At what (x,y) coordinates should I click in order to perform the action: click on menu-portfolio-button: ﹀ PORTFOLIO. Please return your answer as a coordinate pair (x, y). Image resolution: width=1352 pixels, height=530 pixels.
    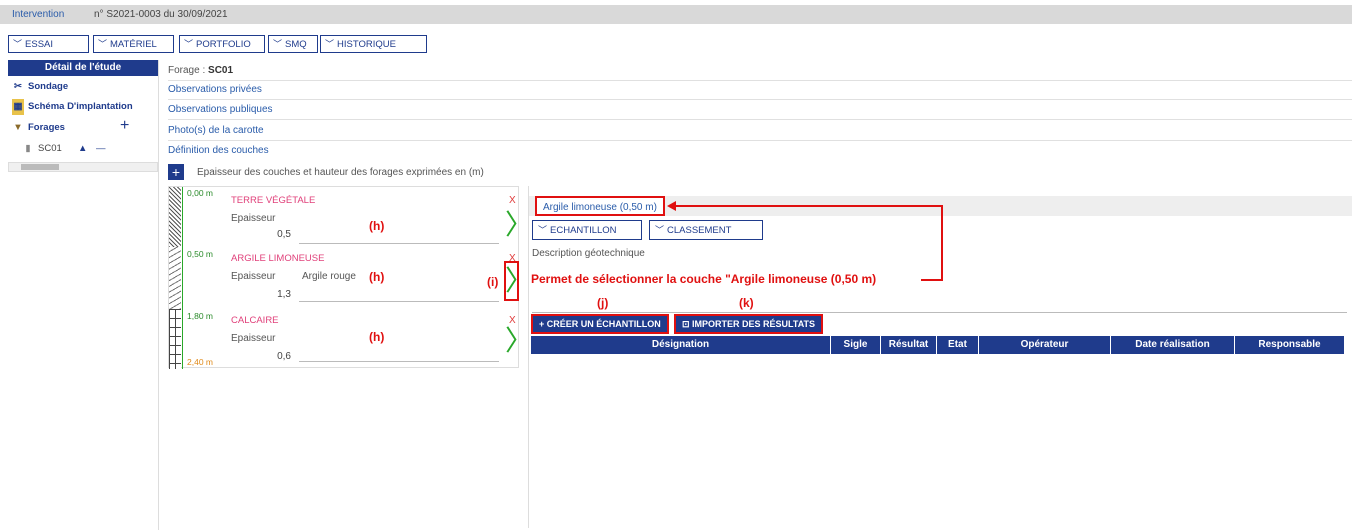
    Looking at the image, I should click on (222, 44).